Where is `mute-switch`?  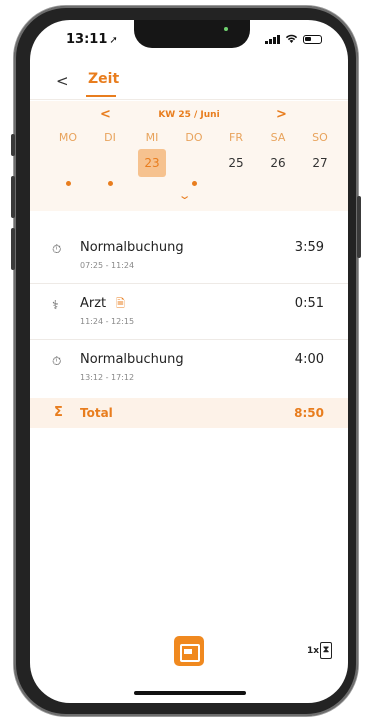
mute-switch is located at coordinates (13, 145).